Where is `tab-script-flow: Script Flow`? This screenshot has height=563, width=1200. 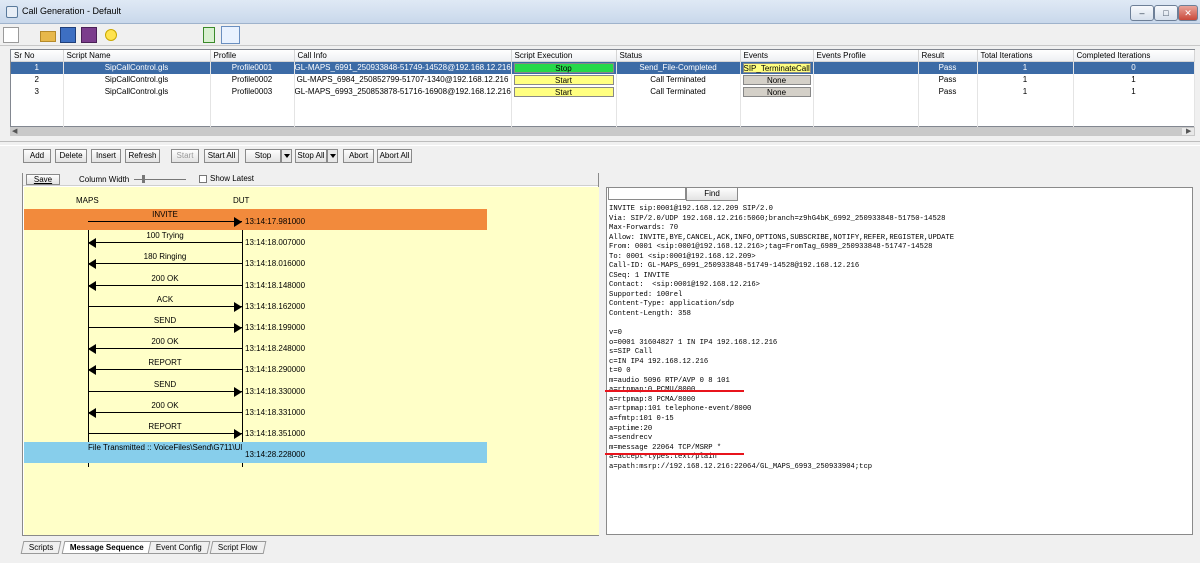 tab-script-flow: Script Flow is located at coordinates (237, 547).